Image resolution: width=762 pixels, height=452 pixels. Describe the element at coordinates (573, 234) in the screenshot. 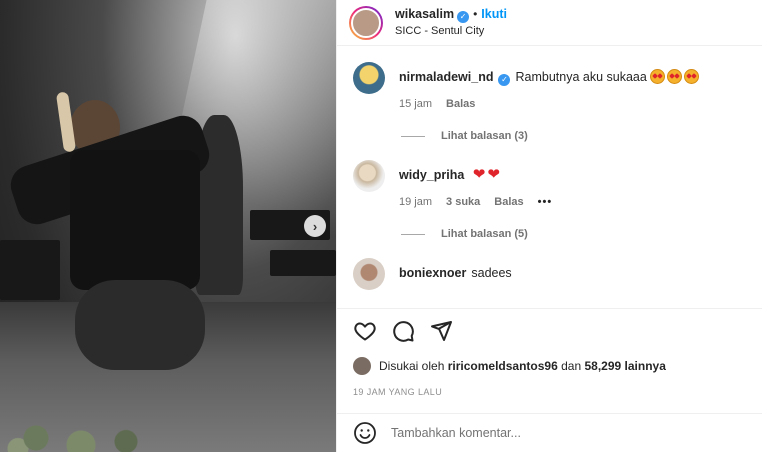

I see `view-replies-button: Lihat balasan (5)` at that location.